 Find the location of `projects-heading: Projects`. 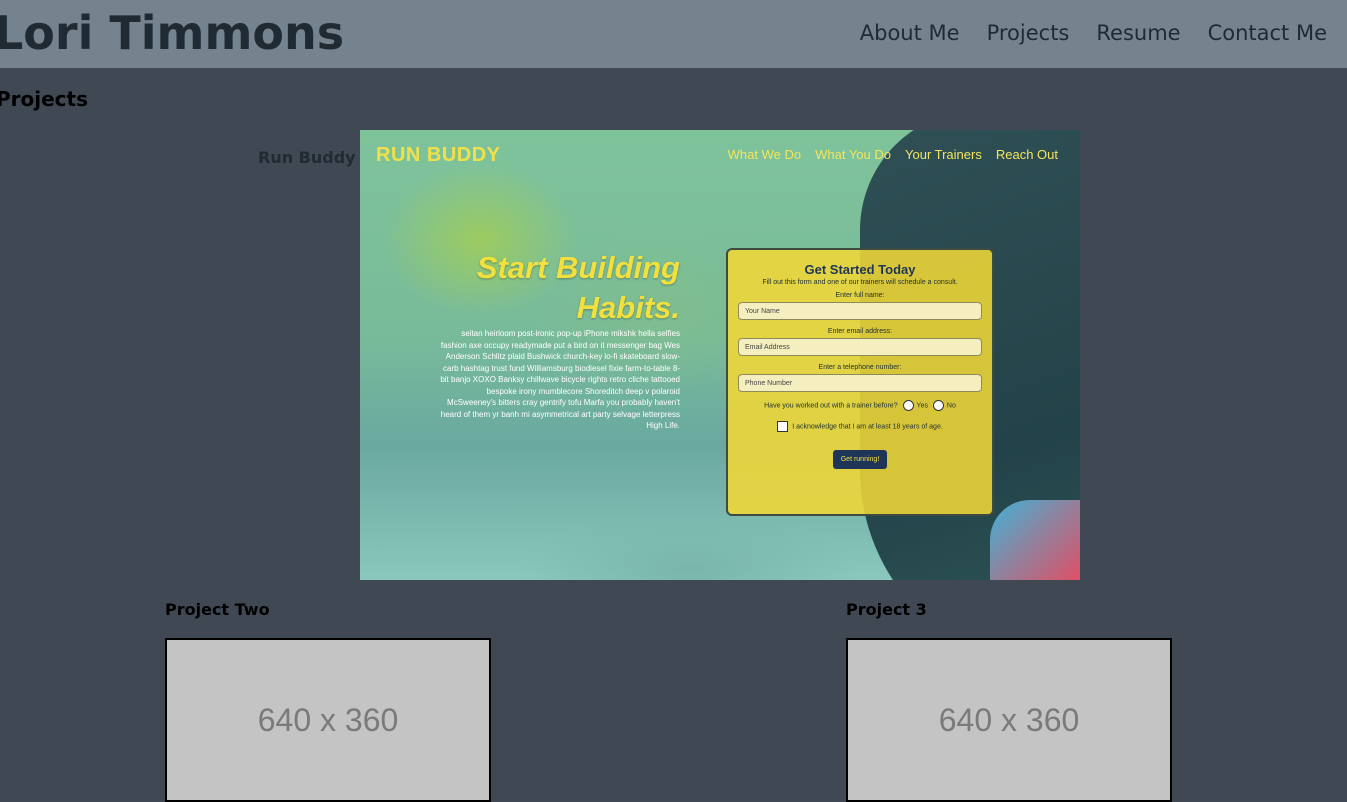

projects-heading: Projects is located at coordinates (44, 99).